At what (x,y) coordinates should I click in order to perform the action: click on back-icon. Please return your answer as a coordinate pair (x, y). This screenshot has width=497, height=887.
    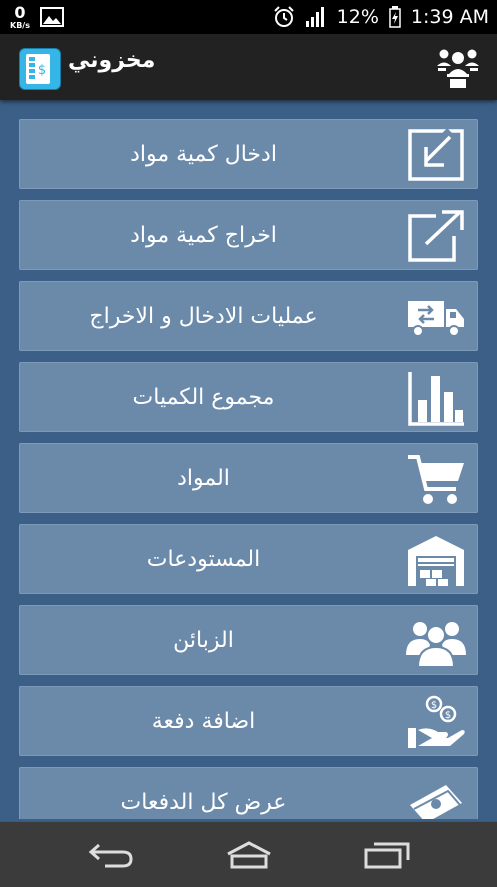
    Looking at the image, I should click on (110, 855).